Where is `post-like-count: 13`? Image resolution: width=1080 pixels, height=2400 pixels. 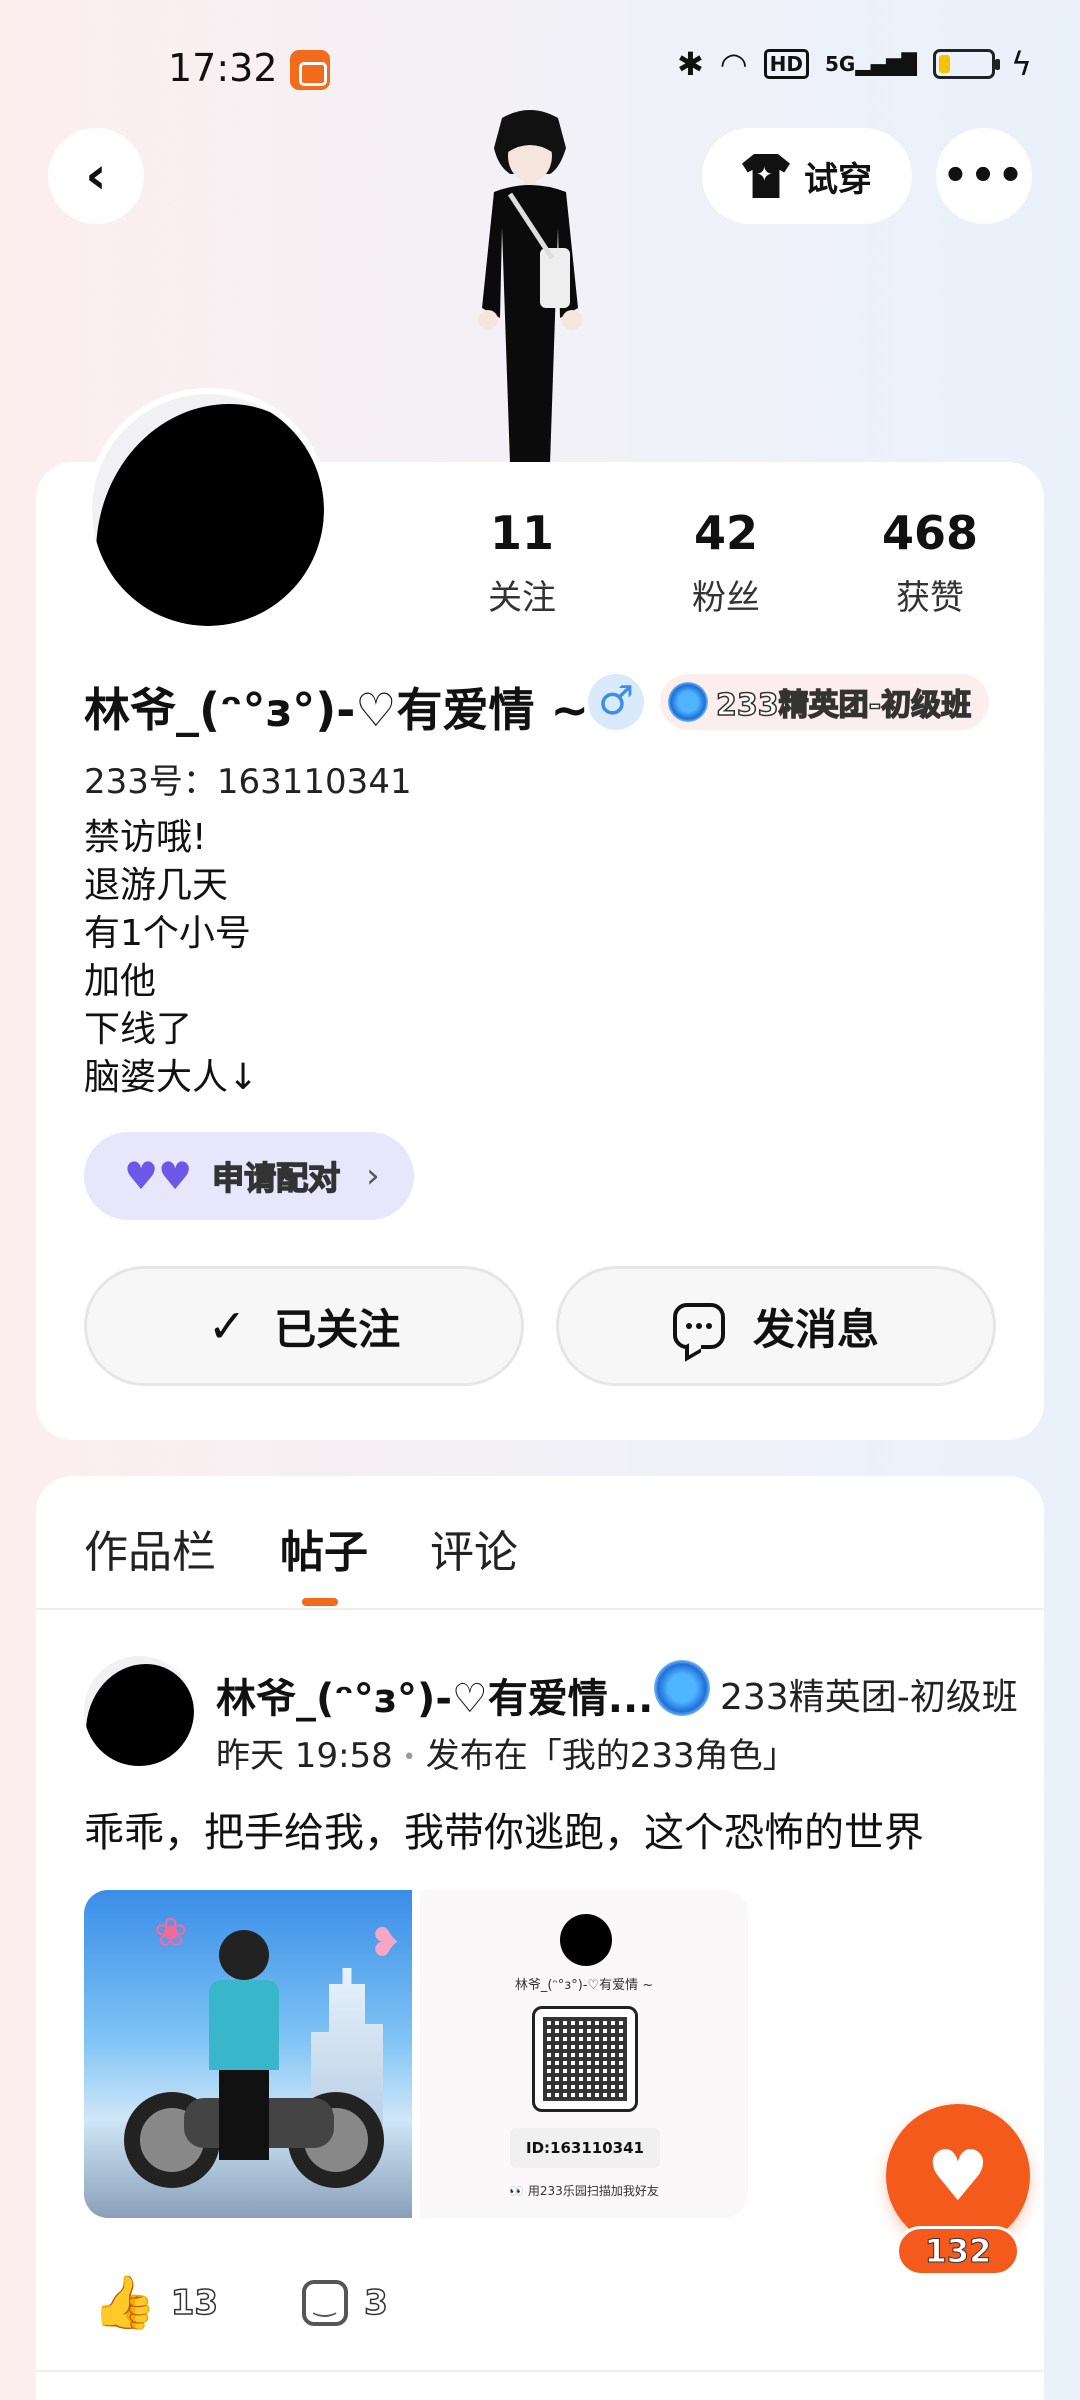 post-like-count: 13 is located at coordinates (194, 2303).